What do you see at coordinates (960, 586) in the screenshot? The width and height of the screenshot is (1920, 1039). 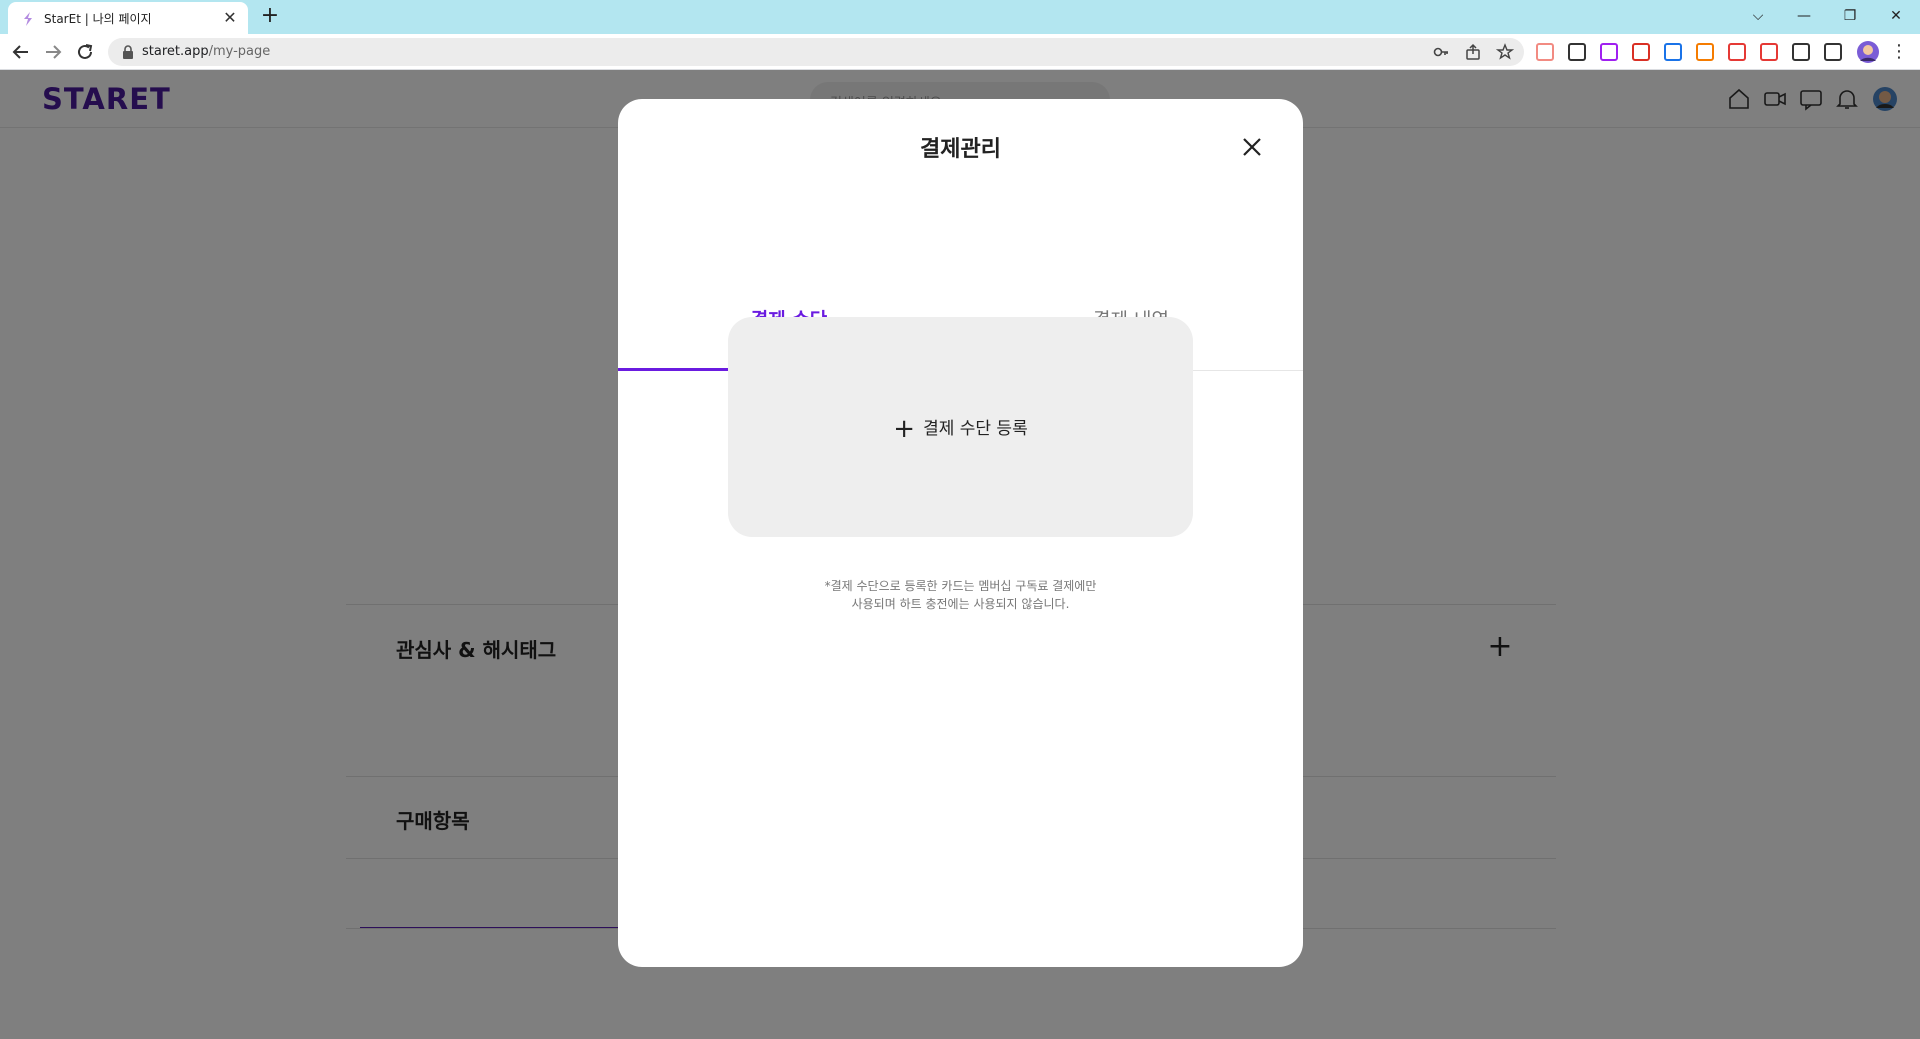 I see `payment-notice-line1: *결제 수단으로 등록한 카드는 멤버십 구독료 결제에만` at bounding box center [960, 586].